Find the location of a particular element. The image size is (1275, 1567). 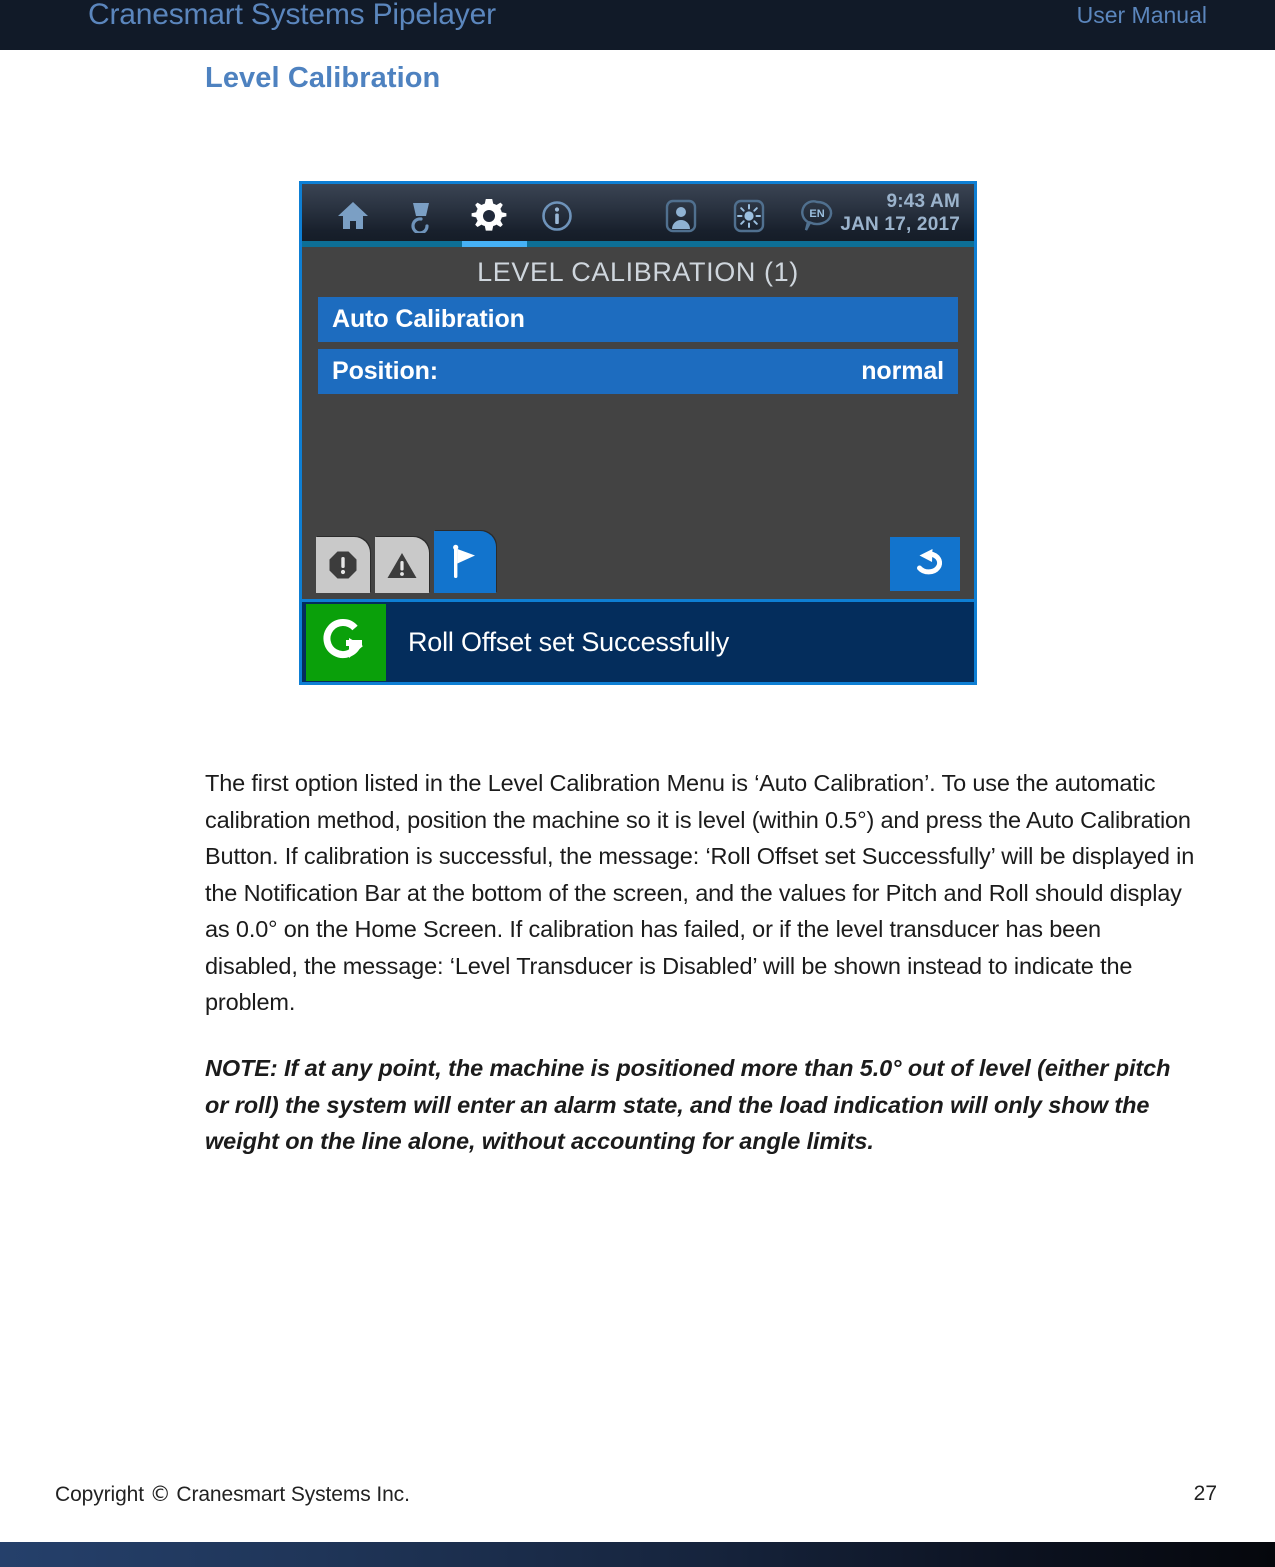

menu-item-value: normal is located at coordinates (902, 371).